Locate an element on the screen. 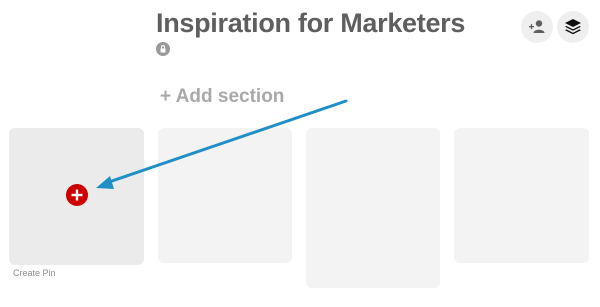 The width and height of the screenshot is (600, 307). lock-icon is located at coordinates (163, 49).